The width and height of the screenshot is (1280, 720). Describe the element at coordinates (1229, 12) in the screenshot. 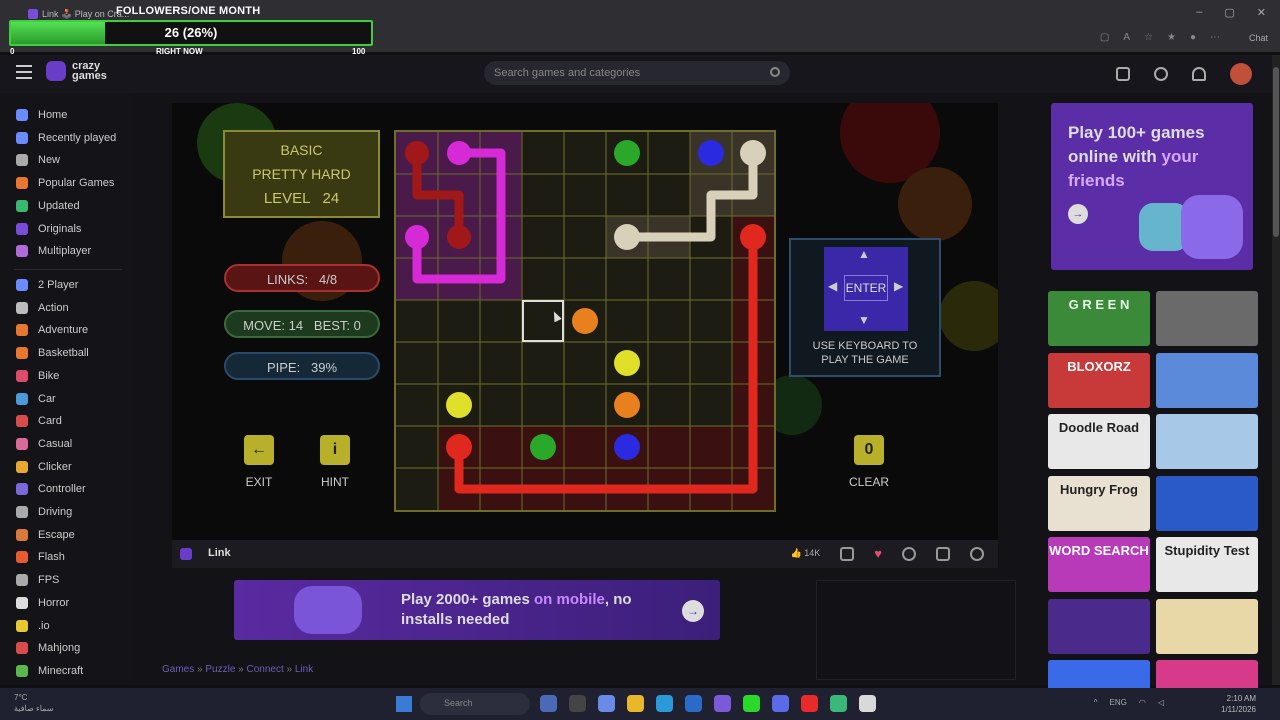

I see `maximize-icon: ▢` at that location.